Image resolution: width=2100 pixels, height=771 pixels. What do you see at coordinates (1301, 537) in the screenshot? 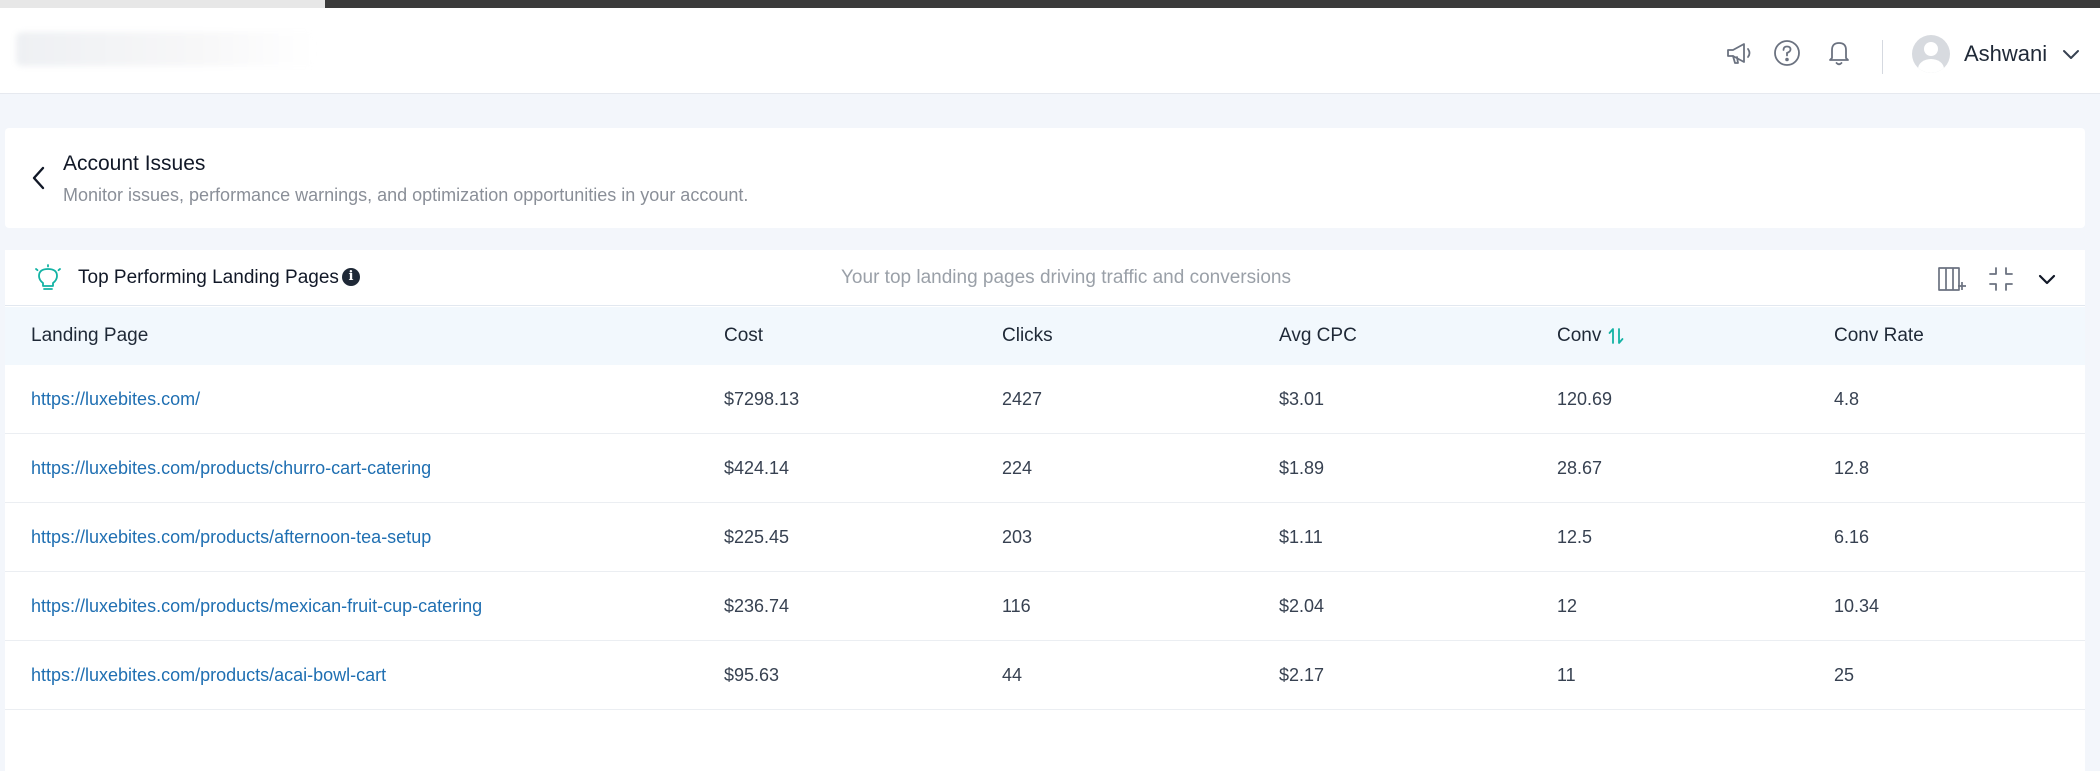
I see `cell-avg-cpc: $1.11` at bounding box center [1301, 537].